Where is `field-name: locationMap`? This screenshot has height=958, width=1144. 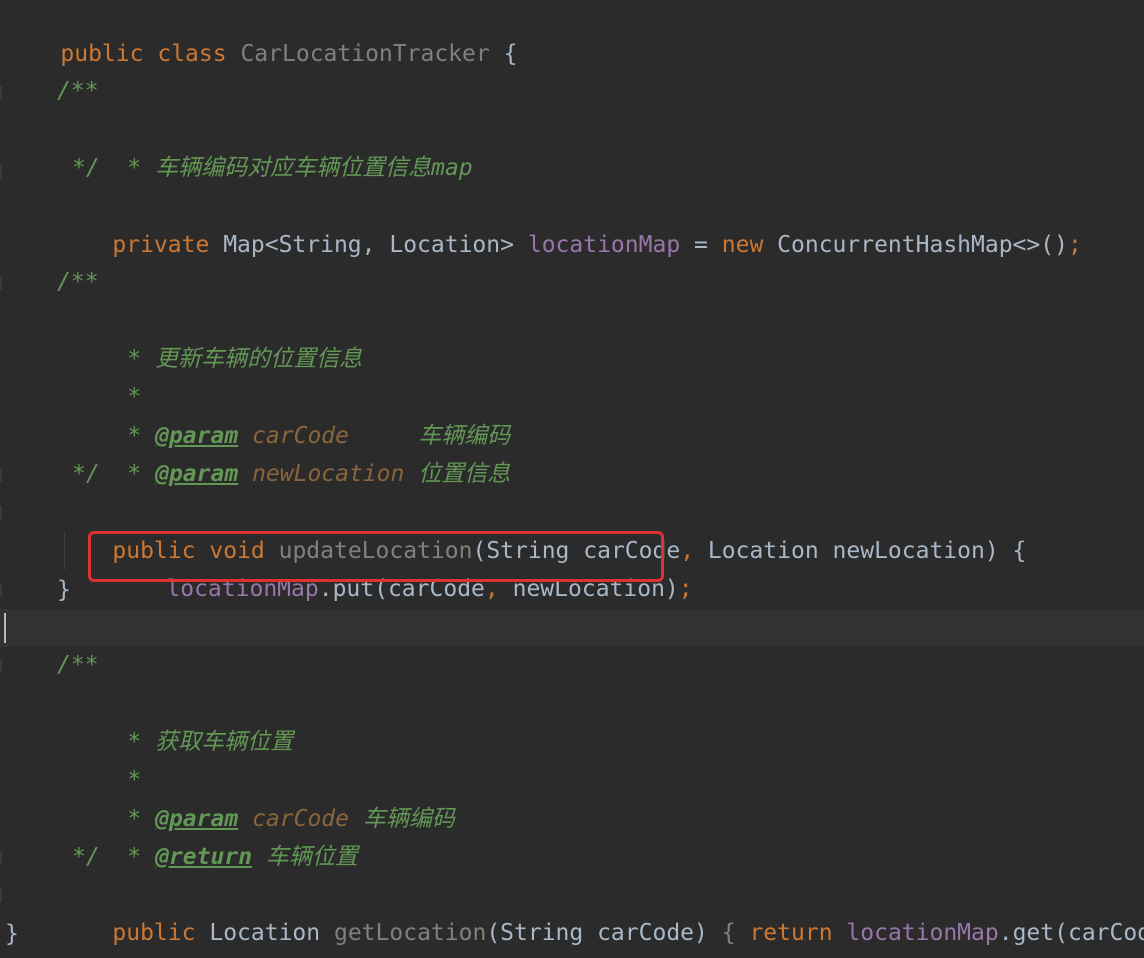
field-name: locationMap is located at coordinates (604, 245).